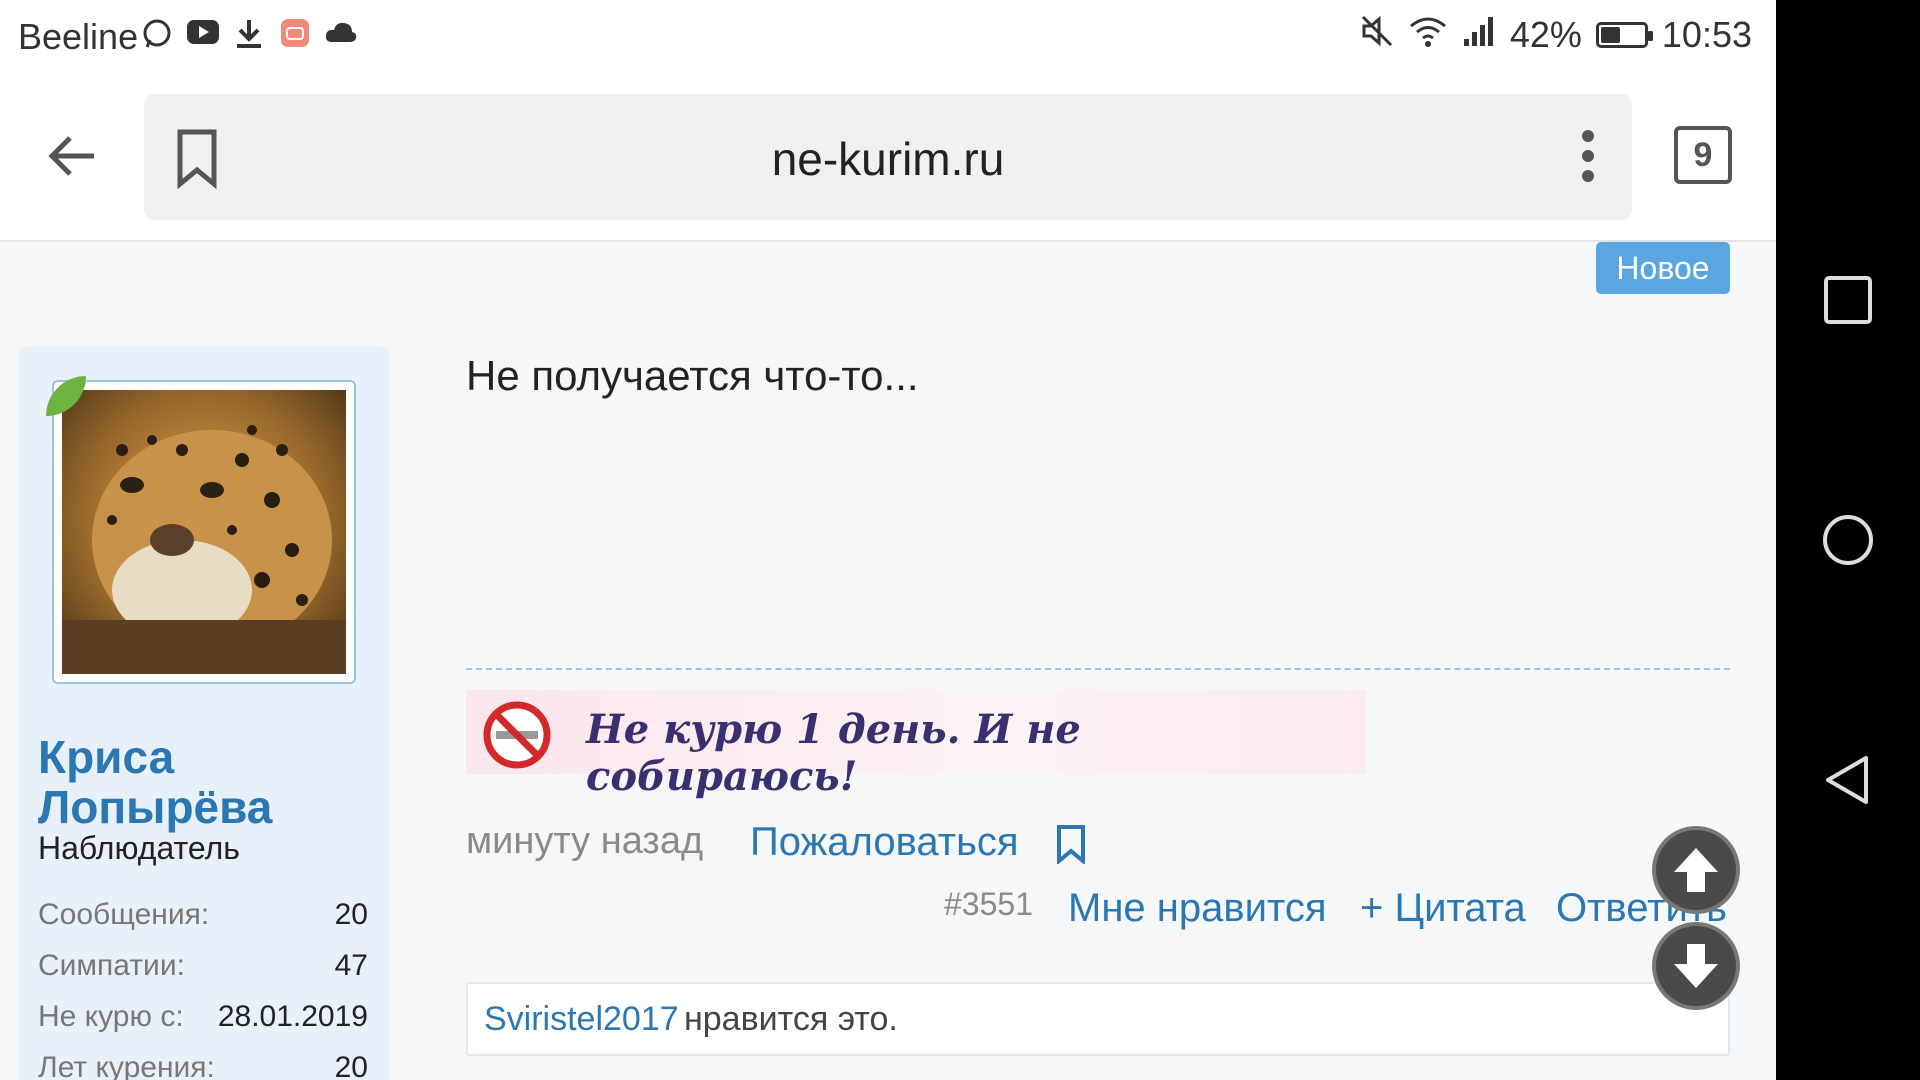  What do you see at coordinates (888, 38) in the screenshot?
I see `status-bar: Beeline 42% 10:53` at bounding box center [888, 38].